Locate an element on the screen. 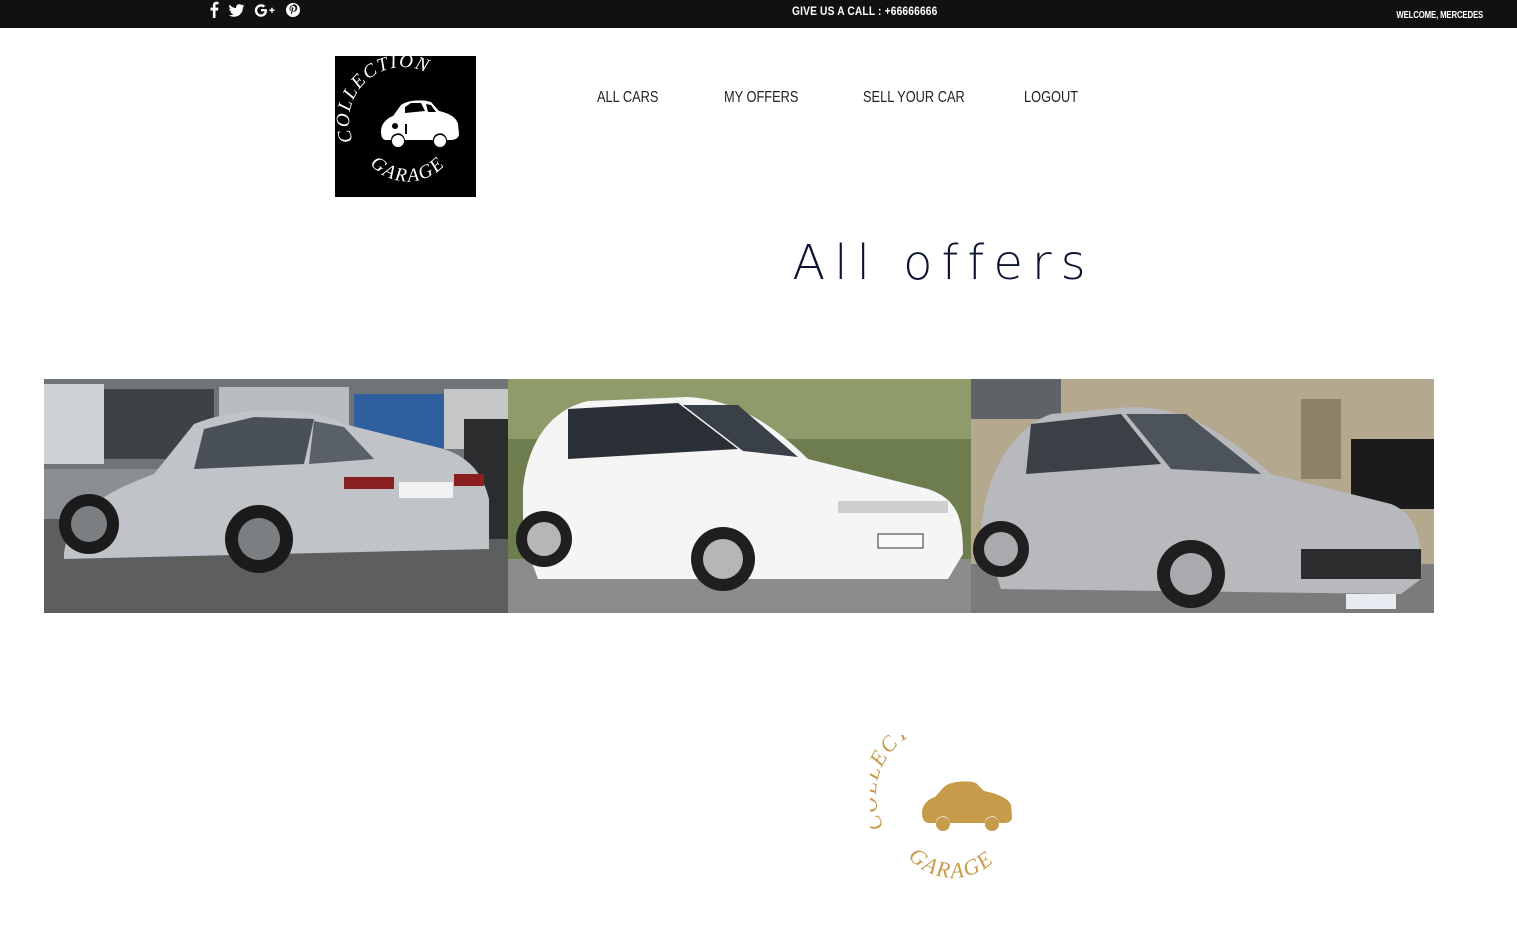 The width and height of the screenshot is (1517, 938). welcome-message: WELCOME, MERCEDES is located at coordinates (1439, 15).